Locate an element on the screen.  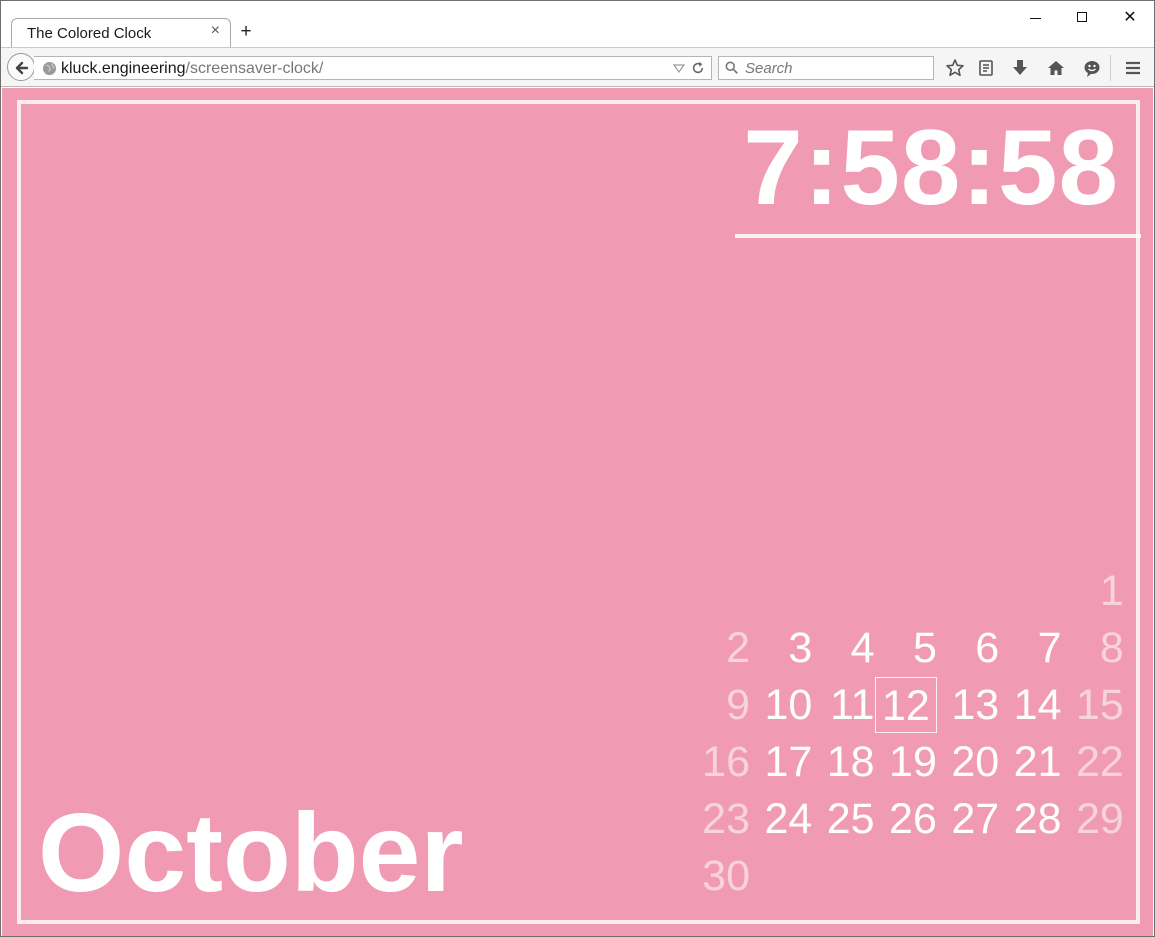
clock-time: 7:58:58 is located at coordinates (931, 167).